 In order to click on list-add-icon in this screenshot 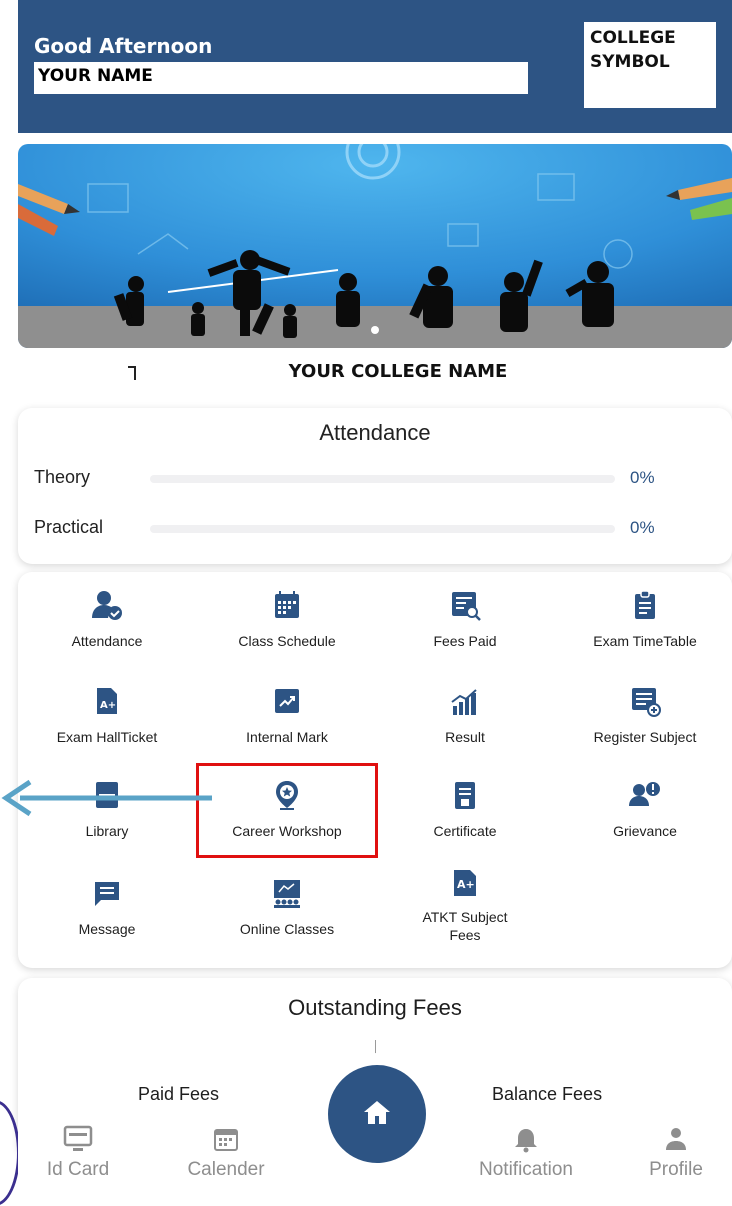, I will do `click(646, 702)`.